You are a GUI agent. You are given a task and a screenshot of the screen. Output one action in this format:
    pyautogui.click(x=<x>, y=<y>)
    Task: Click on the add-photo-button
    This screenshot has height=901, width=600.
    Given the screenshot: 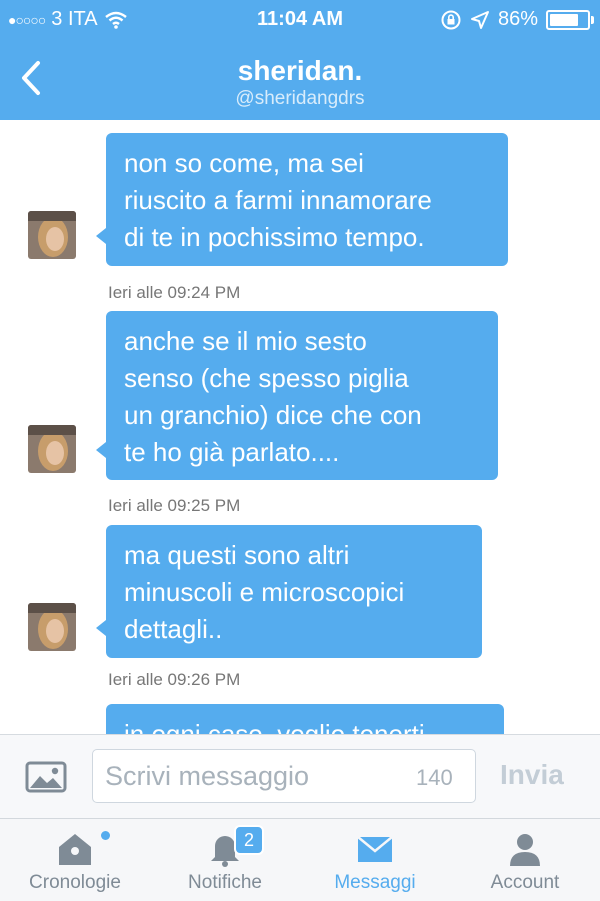 What is the action you would take?
    pyautogui.click(x=46, y=777)
    